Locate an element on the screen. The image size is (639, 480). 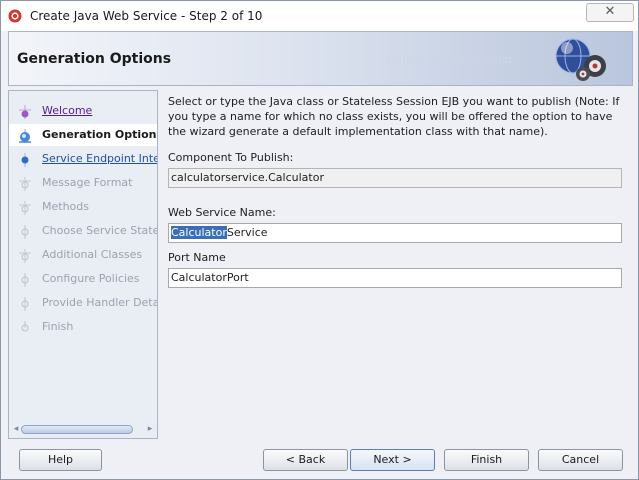
step-label: Generation Options is located at coordinates (100, 134).